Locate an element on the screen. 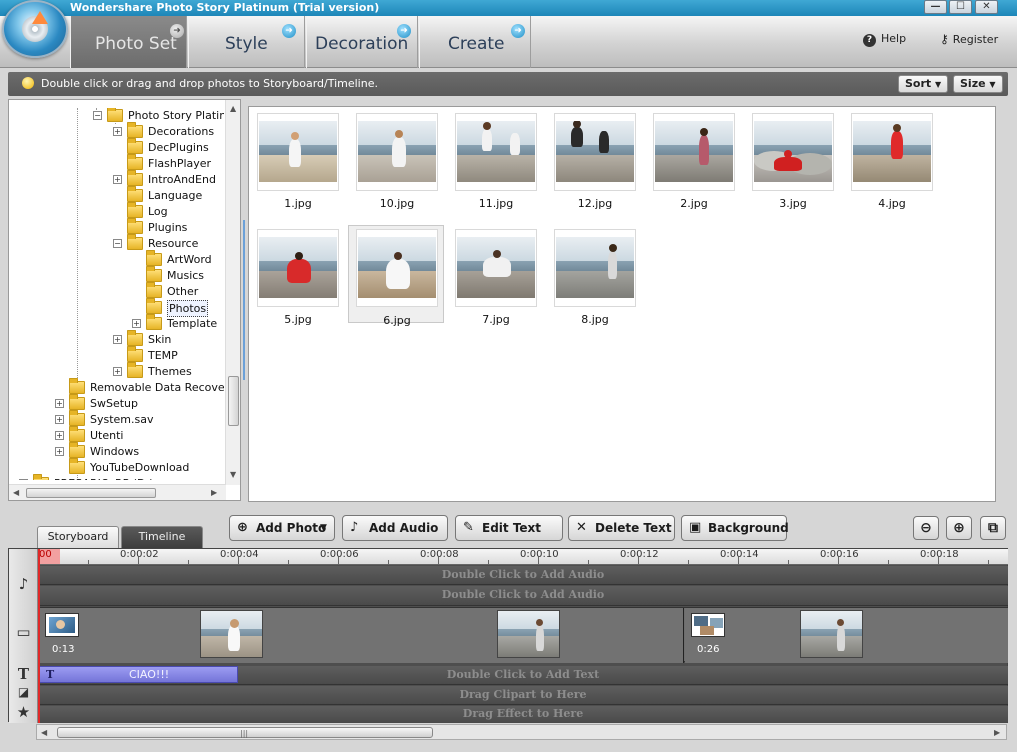 The width and height of the screenshot is (1017, 752). tree-node-label: FlashPlayer is located at coordinates (180, 163).